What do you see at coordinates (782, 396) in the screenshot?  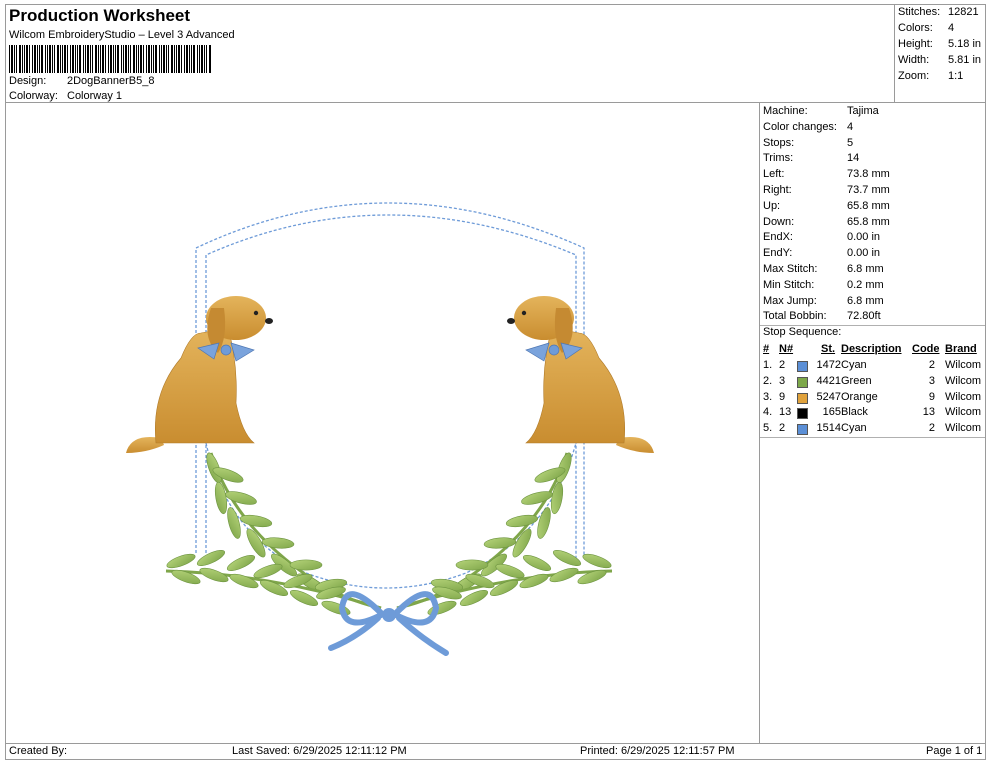 I see `stop-needle: 9` at bounding box center [782, 396].